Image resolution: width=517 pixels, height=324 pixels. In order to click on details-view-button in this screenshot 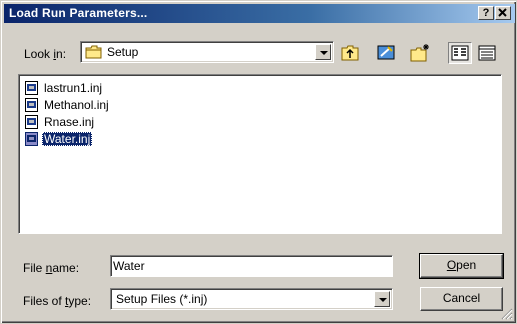, I will do `click(487, 53)`.